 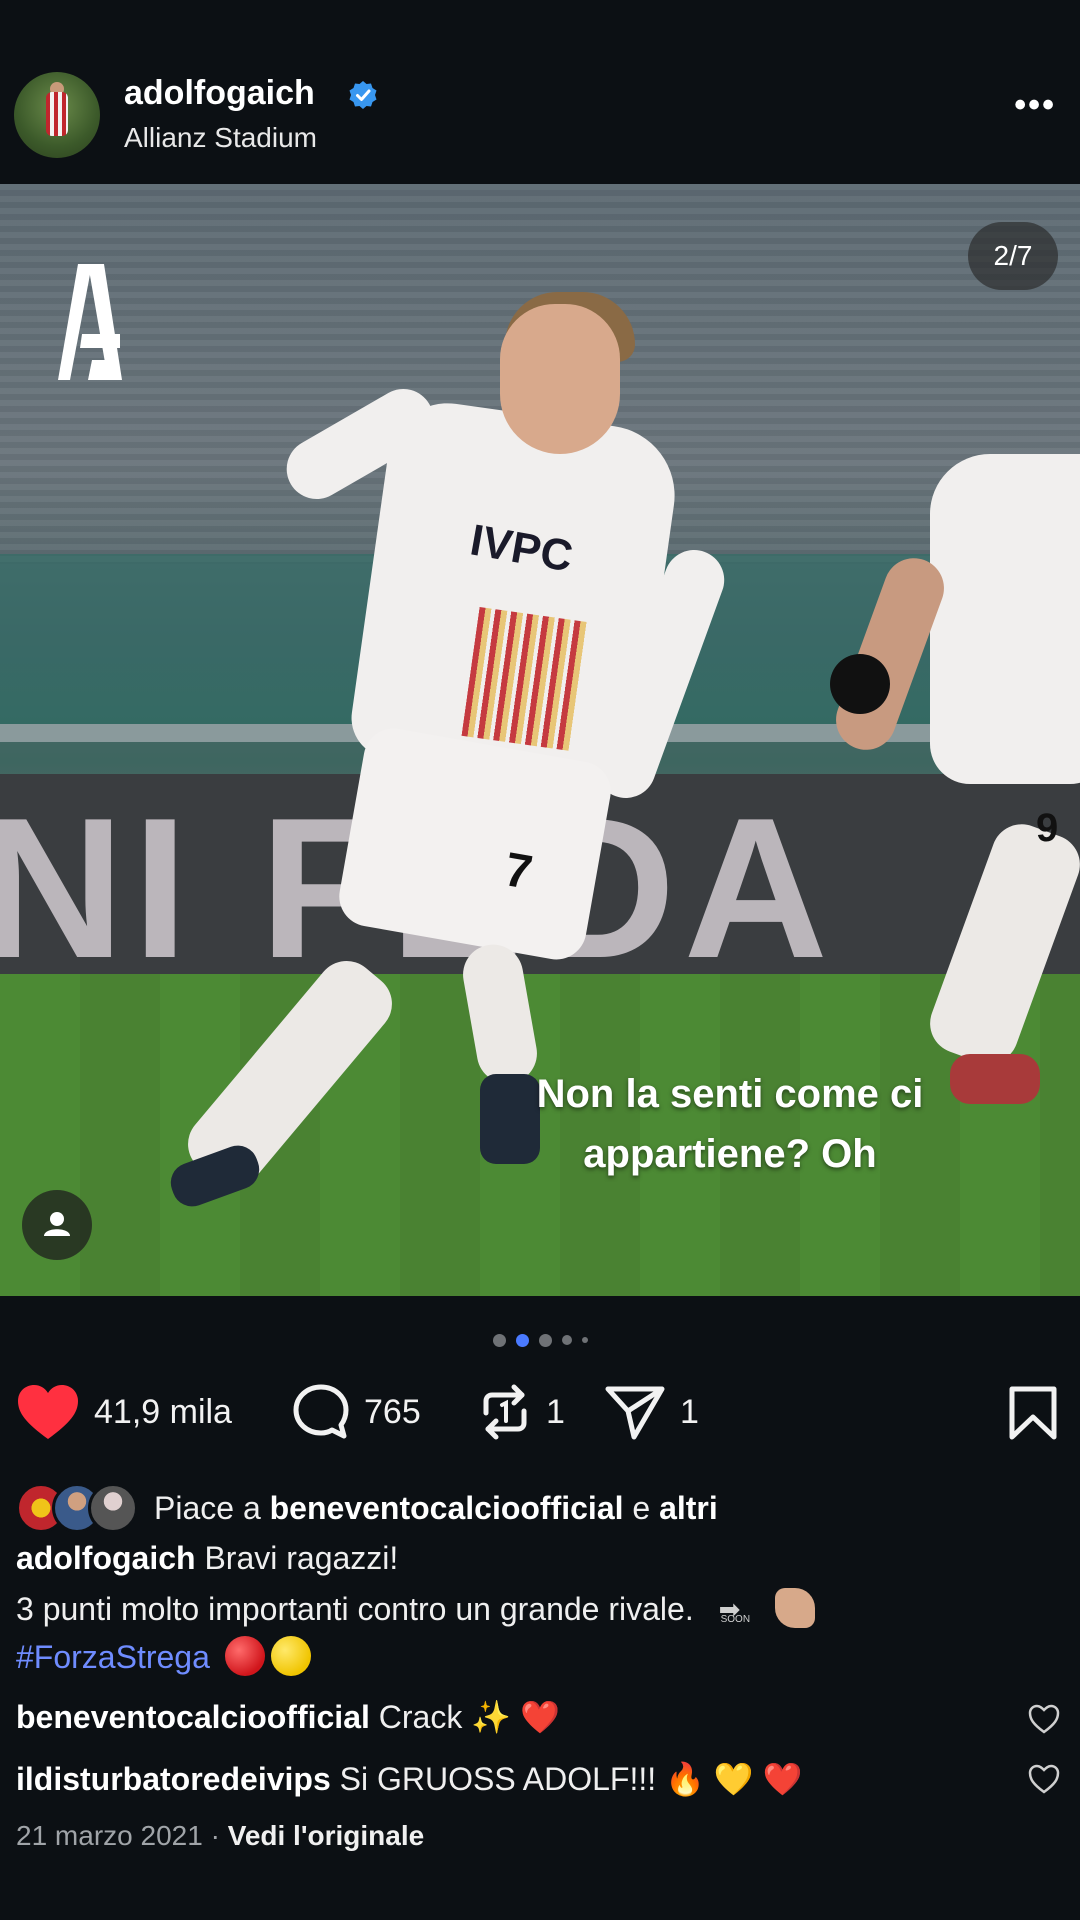 I want to click on liked-by-user: beneventocalcioofficial, so click(x=447, y=1508).